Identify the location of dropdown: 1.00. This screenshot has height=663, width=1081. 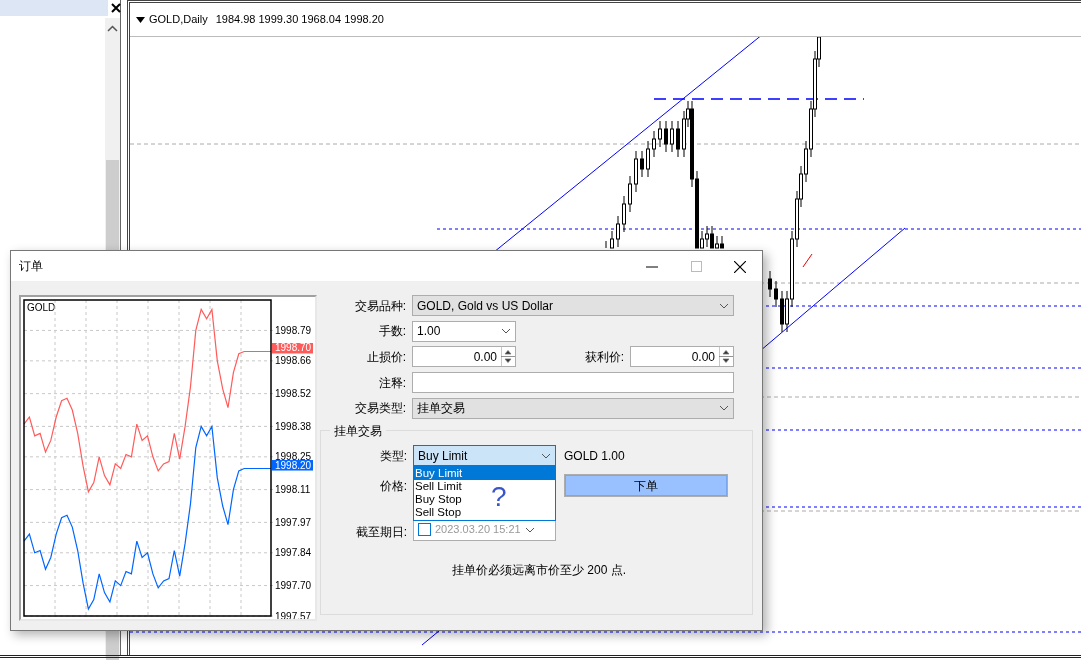
(464, 331).